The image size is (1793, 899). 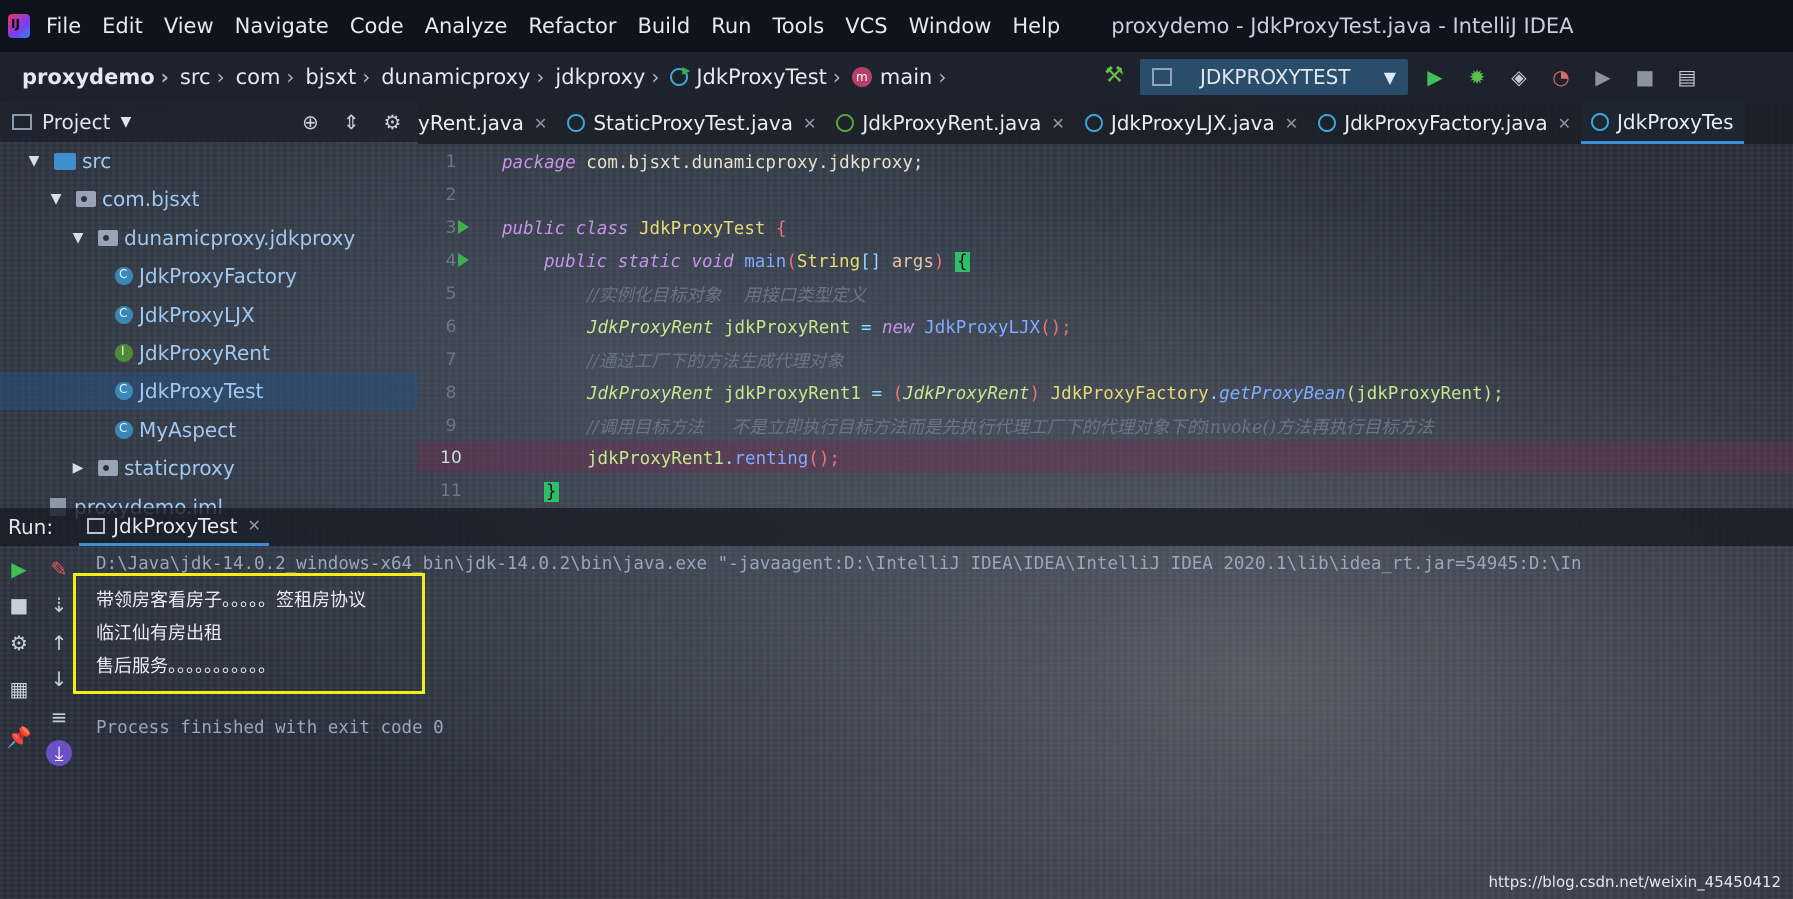 What do you see at coordinates (950, 26) in the screenshot?
I see `menu-window: Window` at bounding box center [950, 26].